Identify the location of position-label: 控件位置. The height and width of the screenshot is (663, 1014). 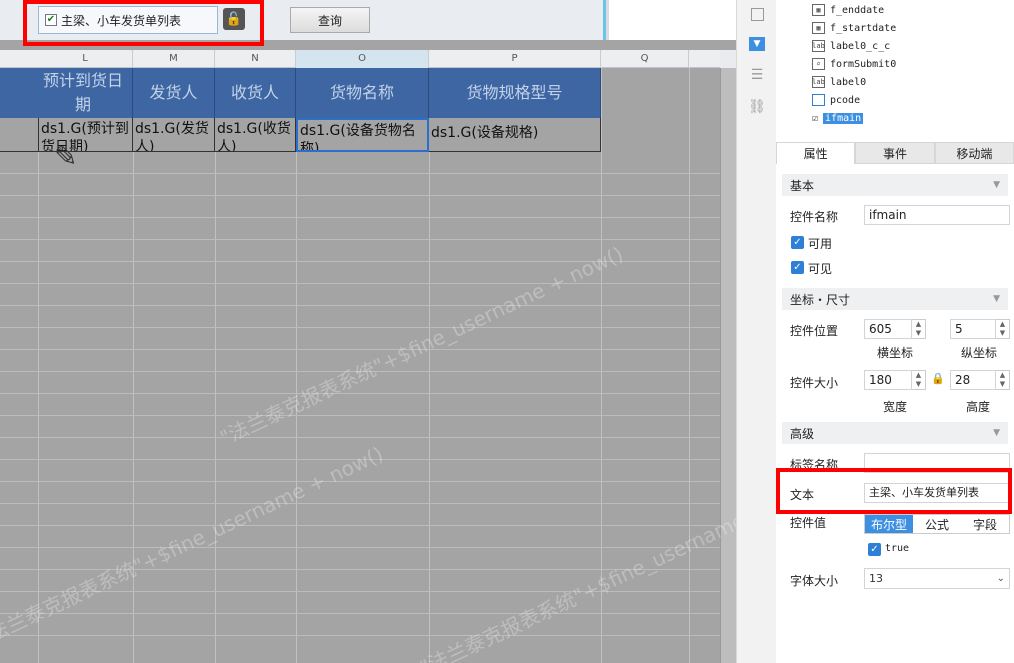
(814, 331).